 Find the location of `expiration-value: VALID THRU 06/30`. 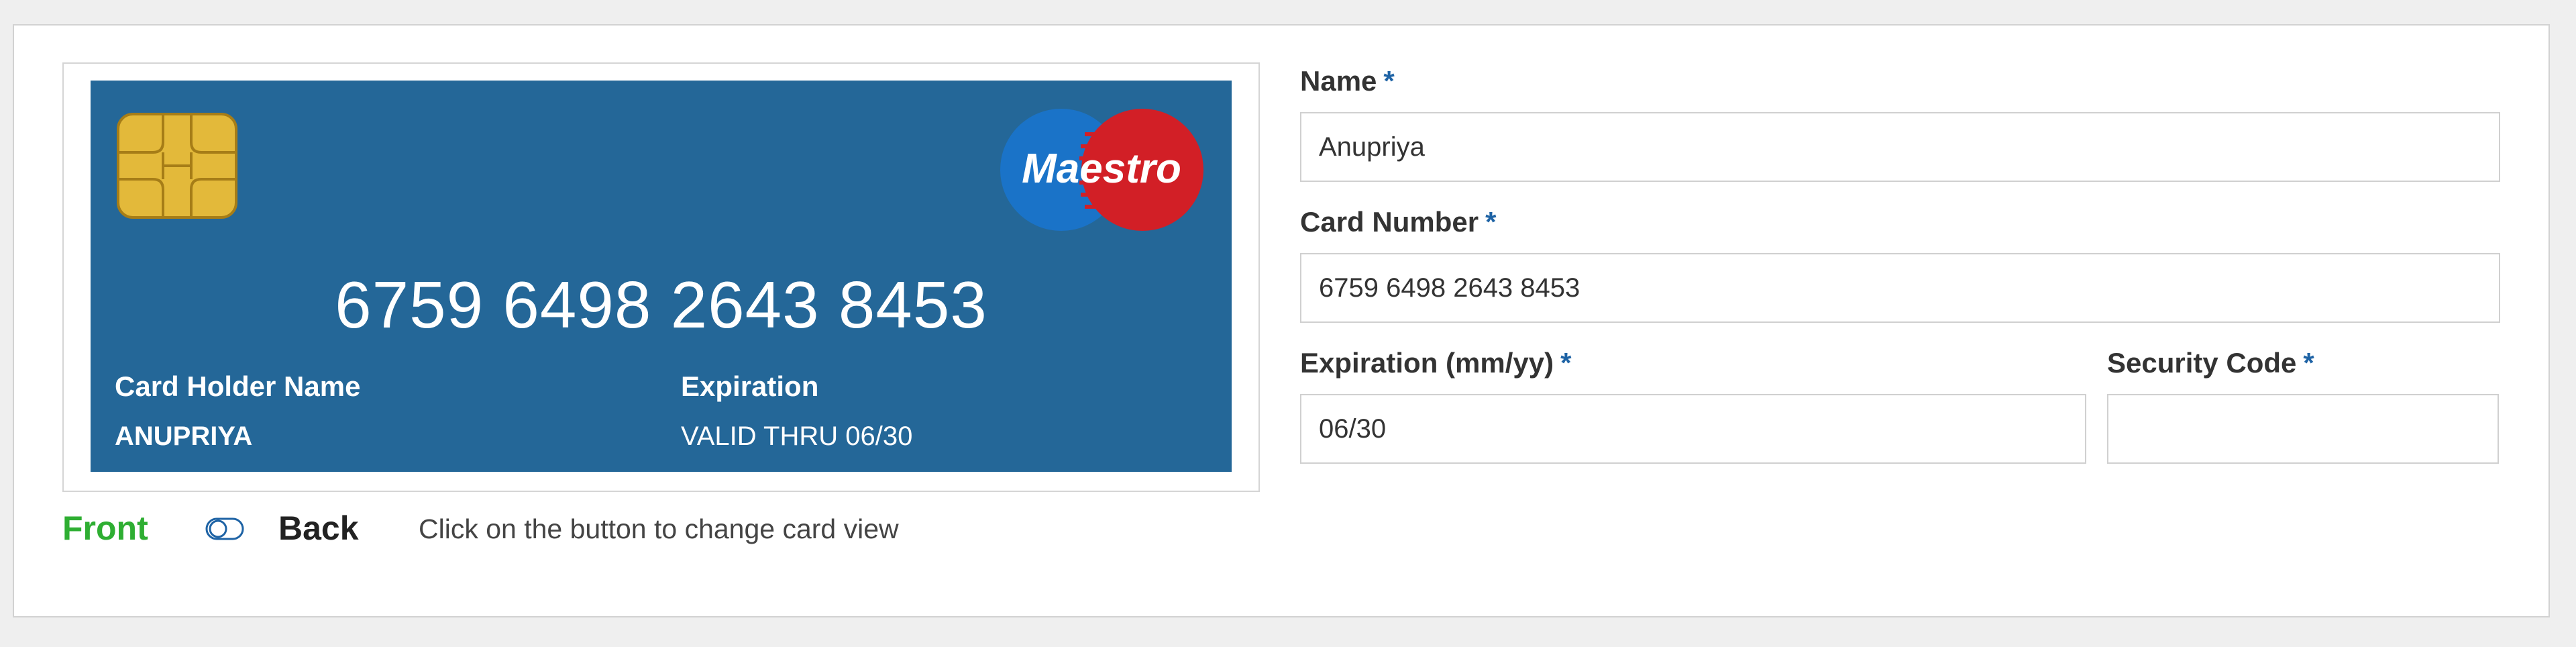

expiration-value: VALID THRU 06/30 is located at coordinates (797, 436).